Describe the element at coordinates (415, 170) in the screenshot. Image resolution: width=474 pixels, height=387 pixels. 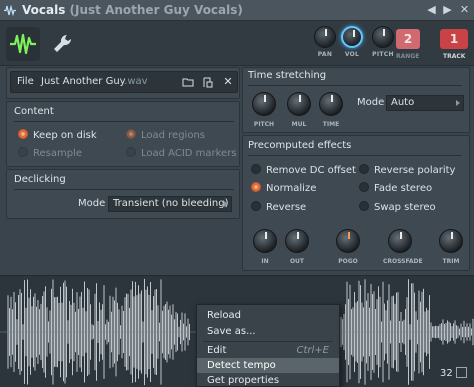
I see `reverse-polarity-label: Reverse polarity` at that location.